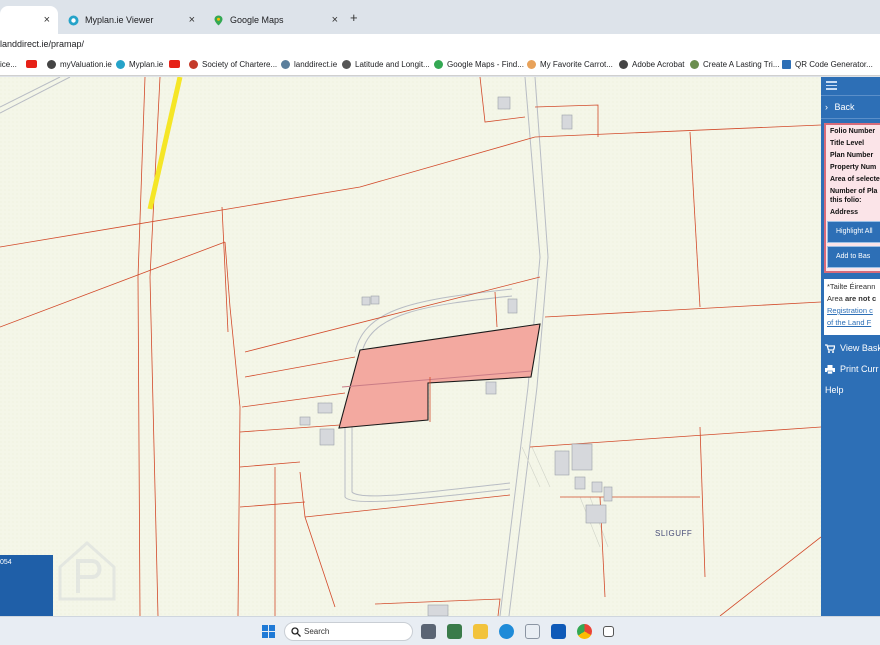  I want to click on windows-taskbar: Search, so click(440, 630).